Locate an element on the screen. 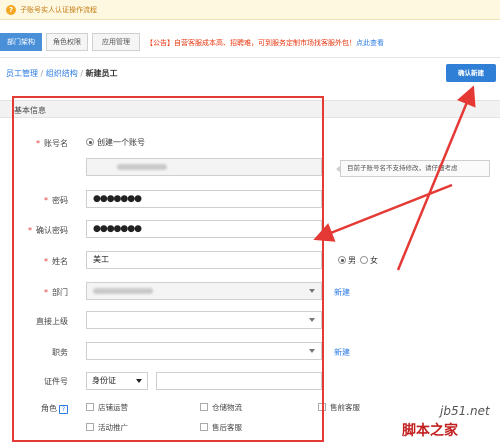  confirm-create-button: 确认新建 is located at coordinates (471, 73).